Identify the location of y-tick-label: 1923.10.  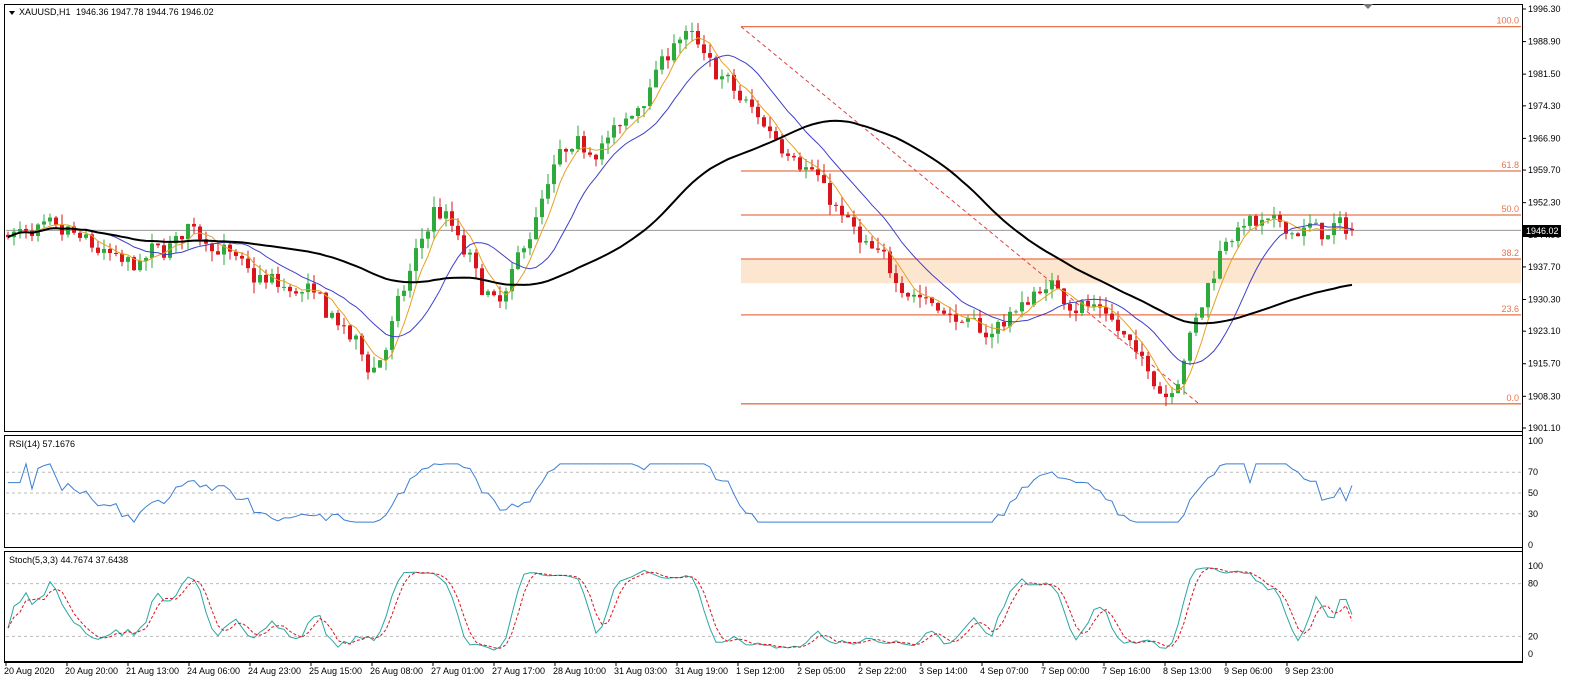
(1544, 331).